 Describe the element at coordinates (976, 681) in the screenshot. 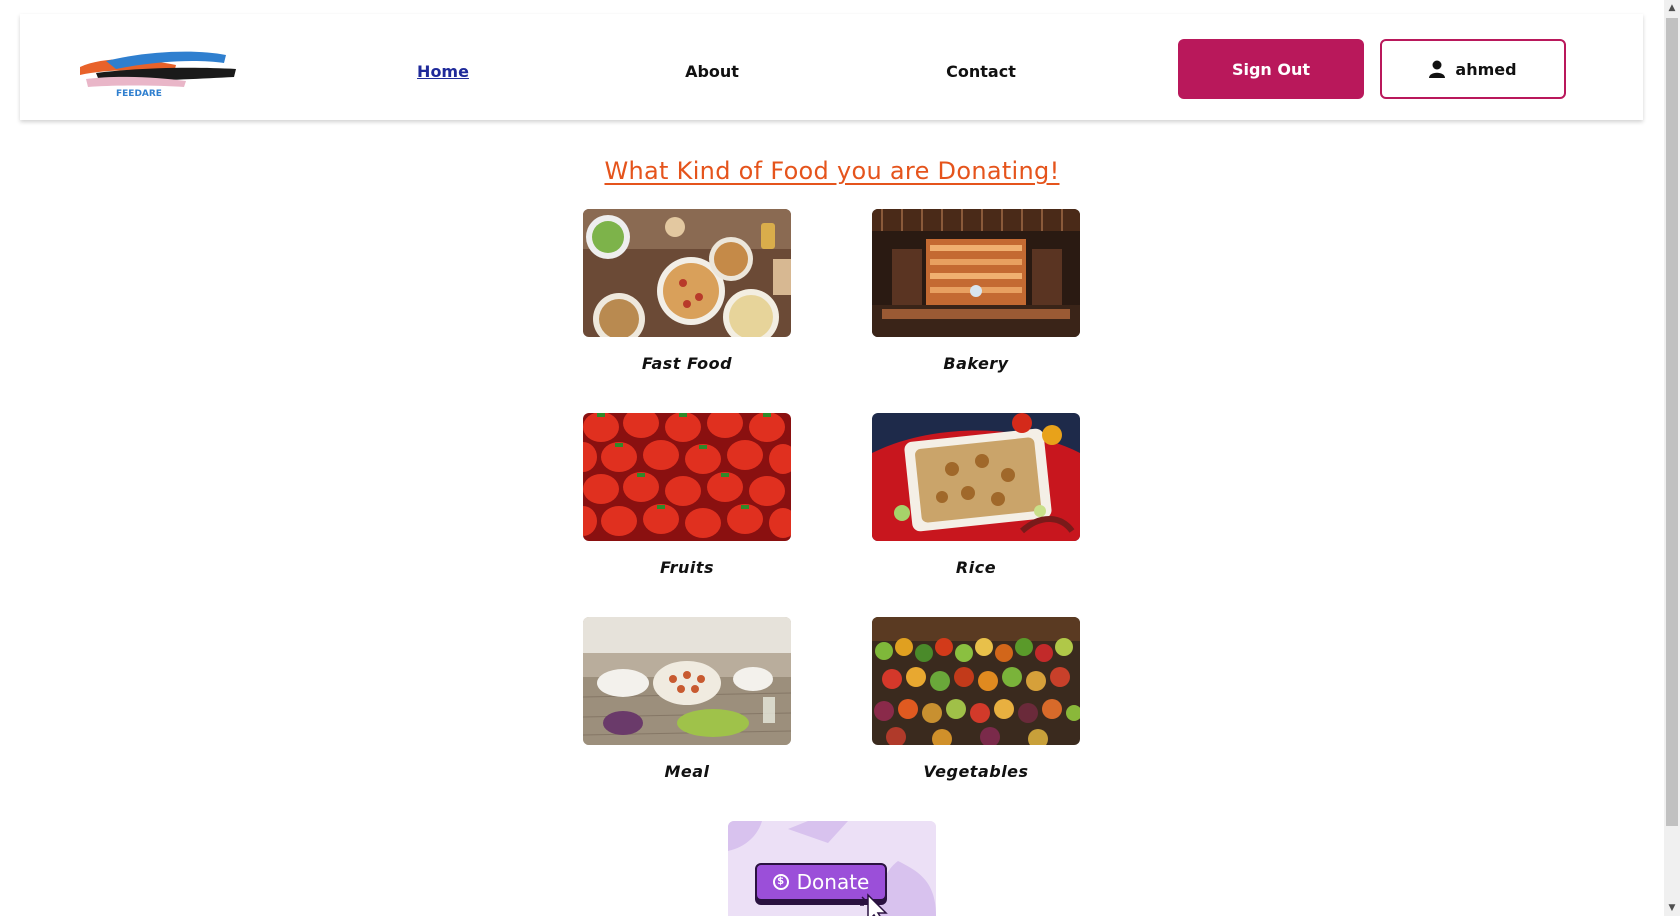

I see `vegetables-market-photo` at that location.